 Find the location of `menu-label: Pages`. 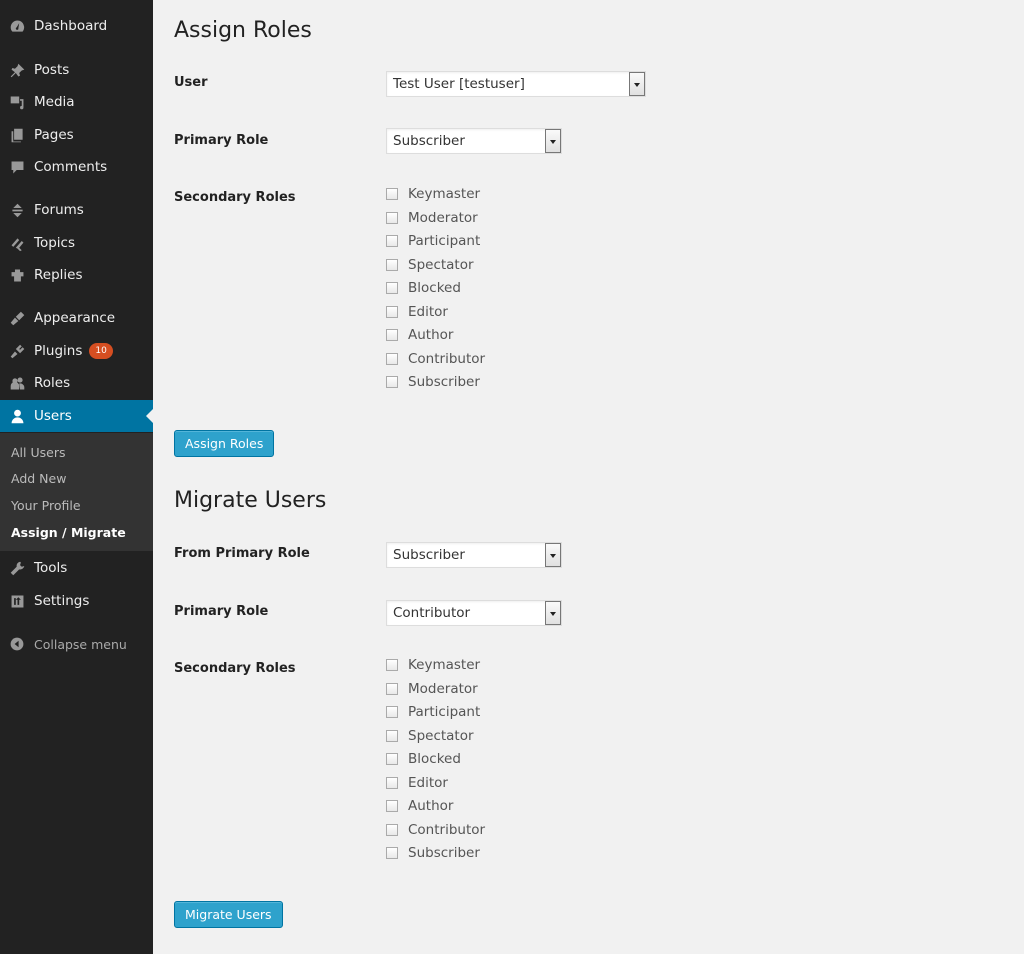

menu-label: Pages is located at coordinates (54, 135).